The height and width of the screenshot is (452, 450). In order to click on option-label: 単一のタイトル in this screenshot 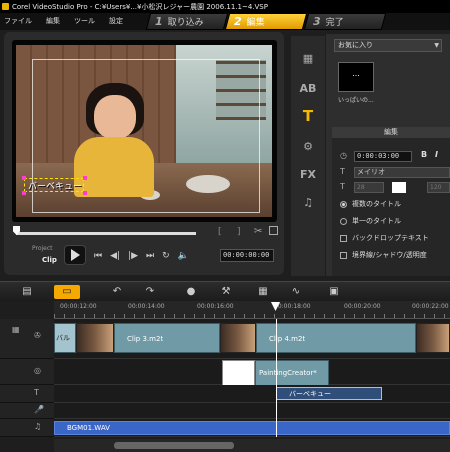, I will do `click(376, 221)`.